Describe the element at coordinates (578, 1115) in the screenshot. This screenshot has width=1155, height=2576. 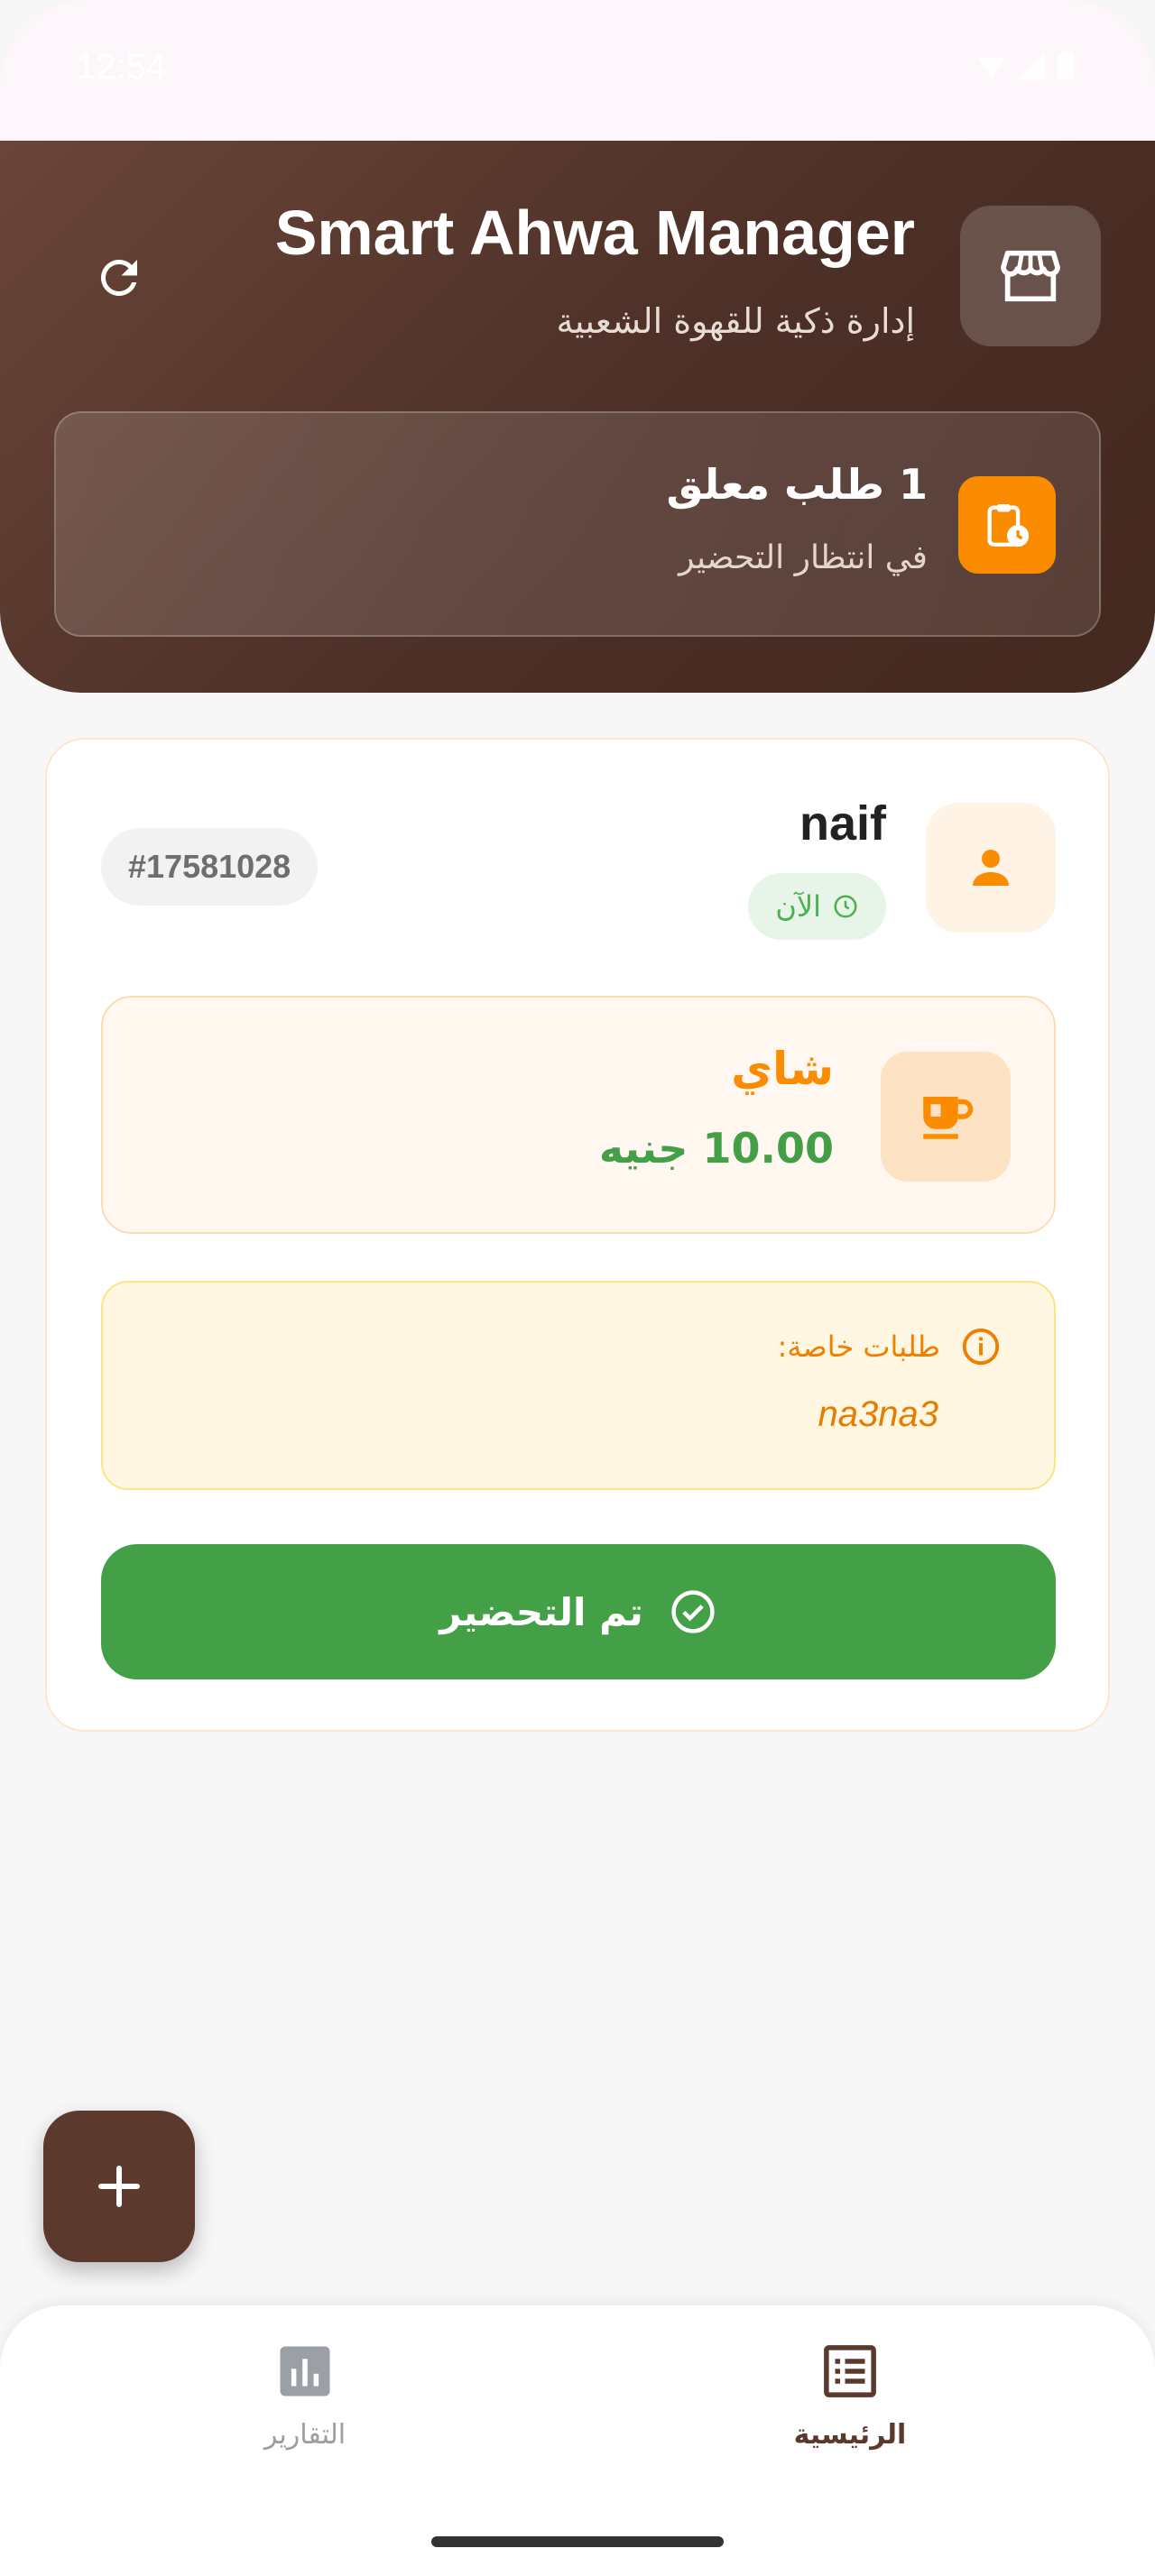
I see `order-item: شاي 10.00 جنيه` at that location.